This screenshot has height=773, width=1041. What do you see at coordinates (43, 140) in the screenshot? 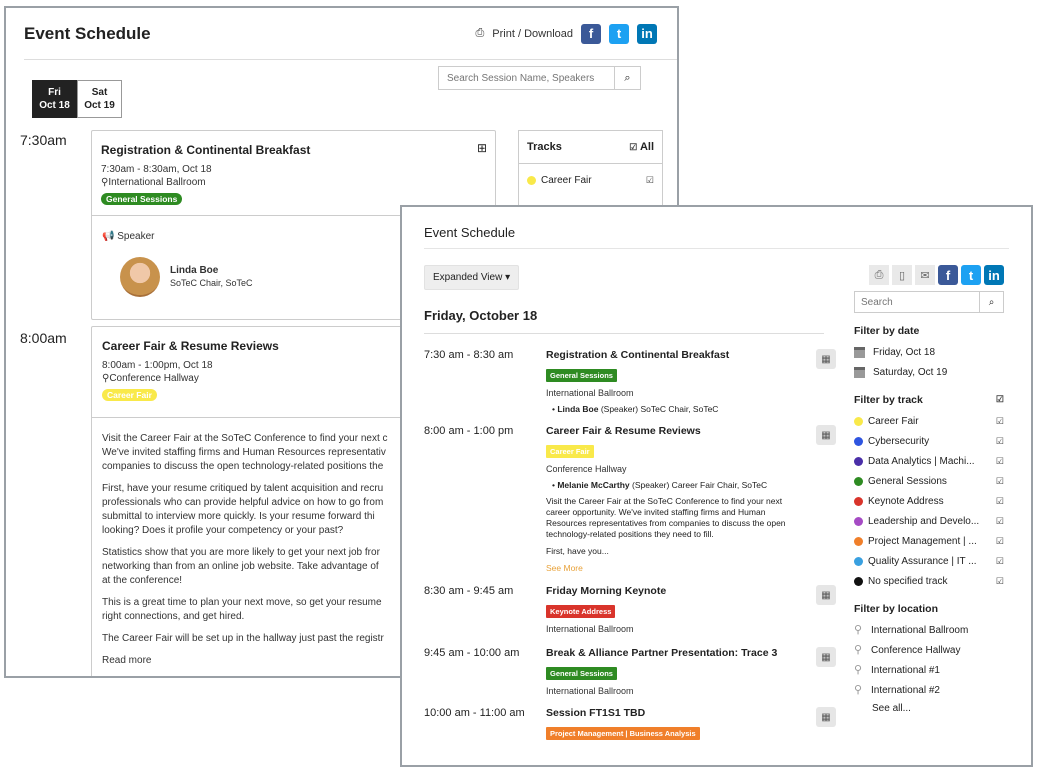
I see `time-slot: 7:30am` at bounding box center [43, 140].